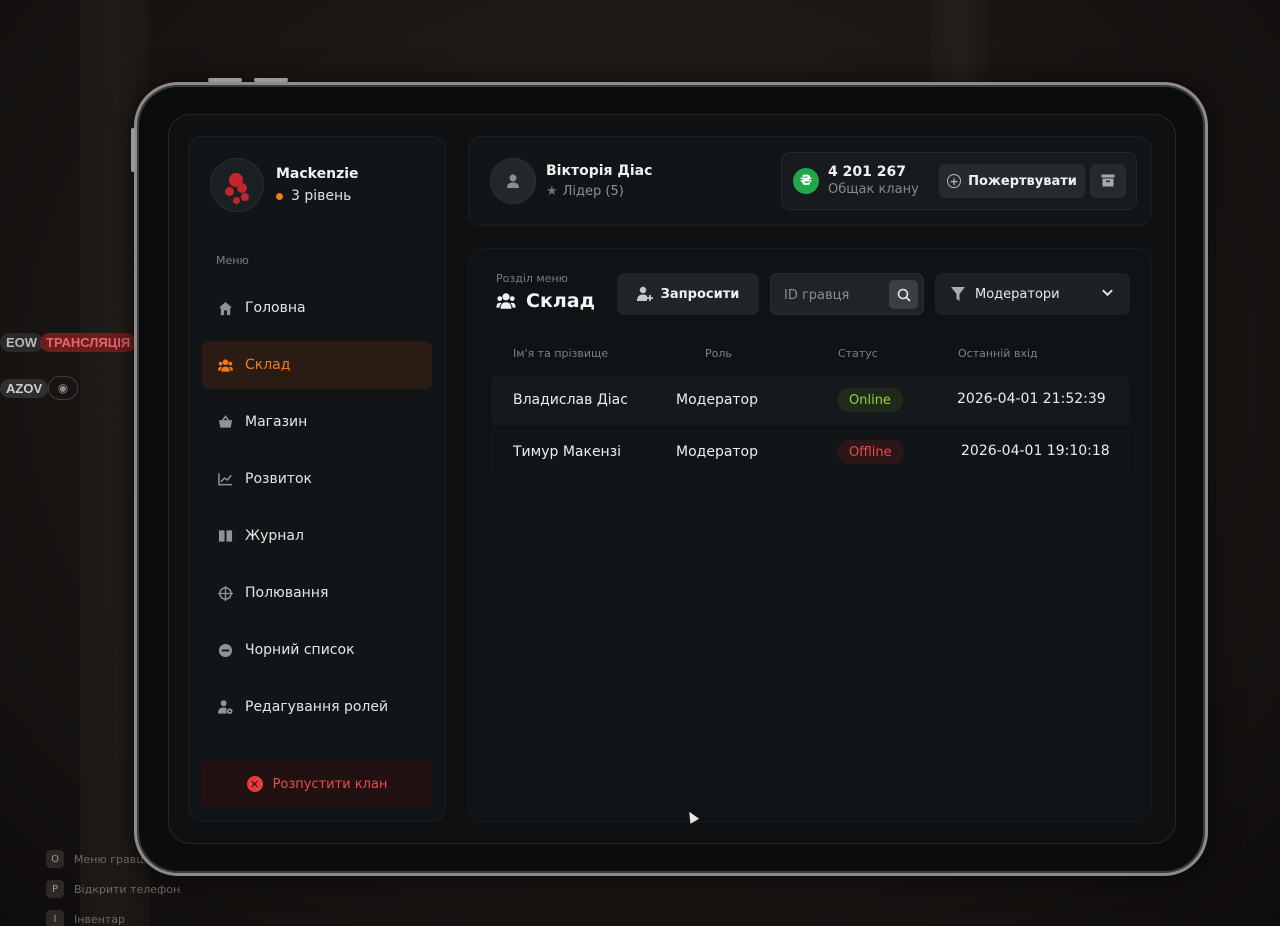 This screenshot has width=1280, height=926. I want to click on member-last-login: 2026-04-01 21:52:39, so click(1031, 399).